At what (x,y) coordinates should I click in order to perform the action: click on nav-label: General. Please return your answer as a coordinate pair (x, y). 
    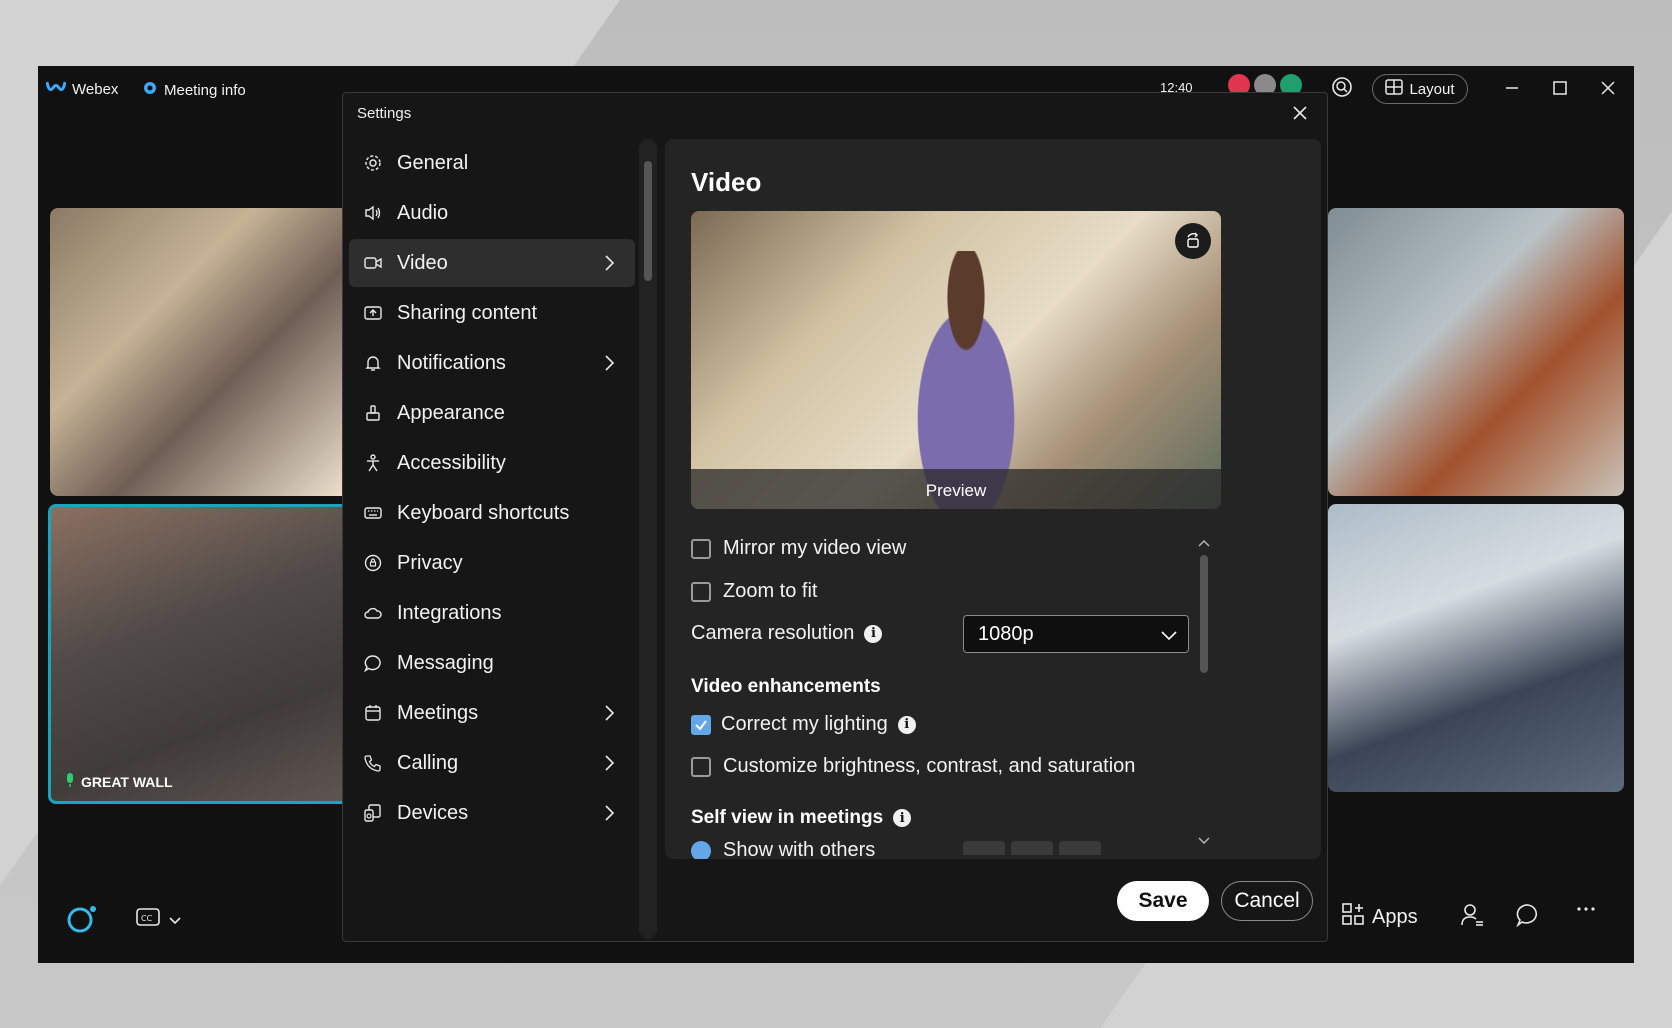
    Looking at the image, I should click on (433, 162).